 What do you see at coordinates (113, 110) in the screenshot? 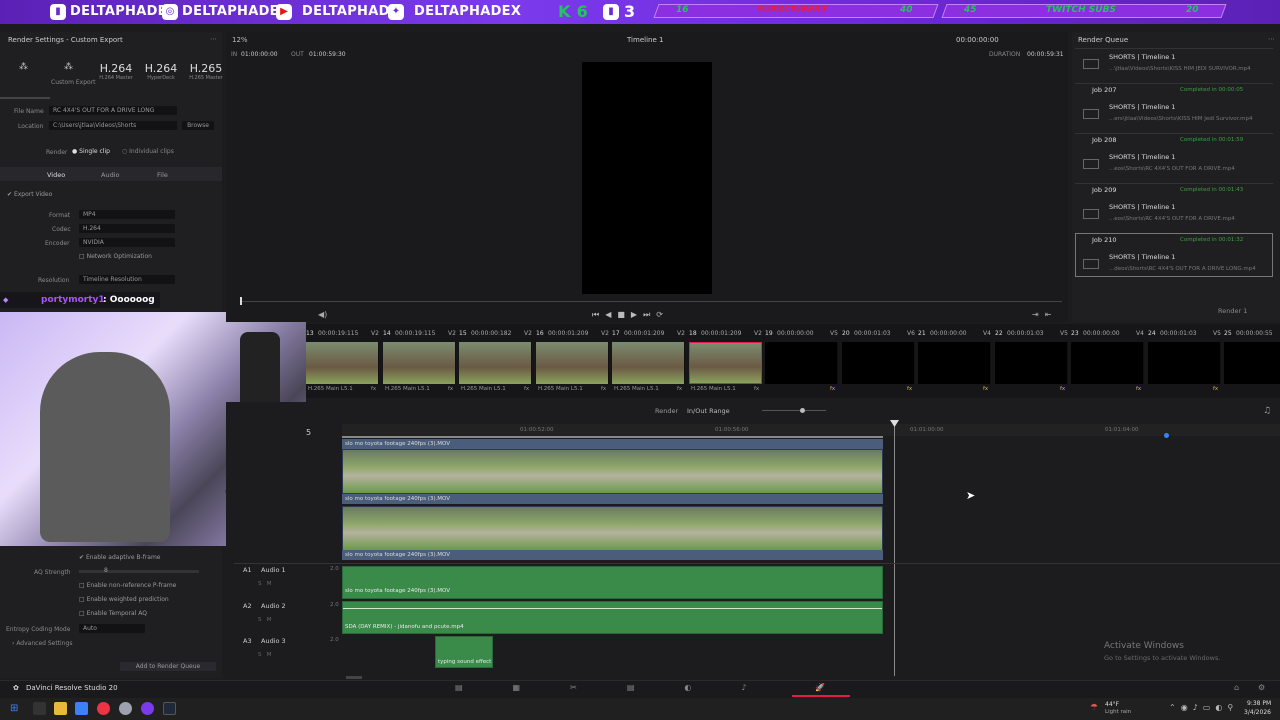
I see `file-name-input: RC 4X4'S OUT FOR A DRIVE LONG` at bounding box center [113, 110].